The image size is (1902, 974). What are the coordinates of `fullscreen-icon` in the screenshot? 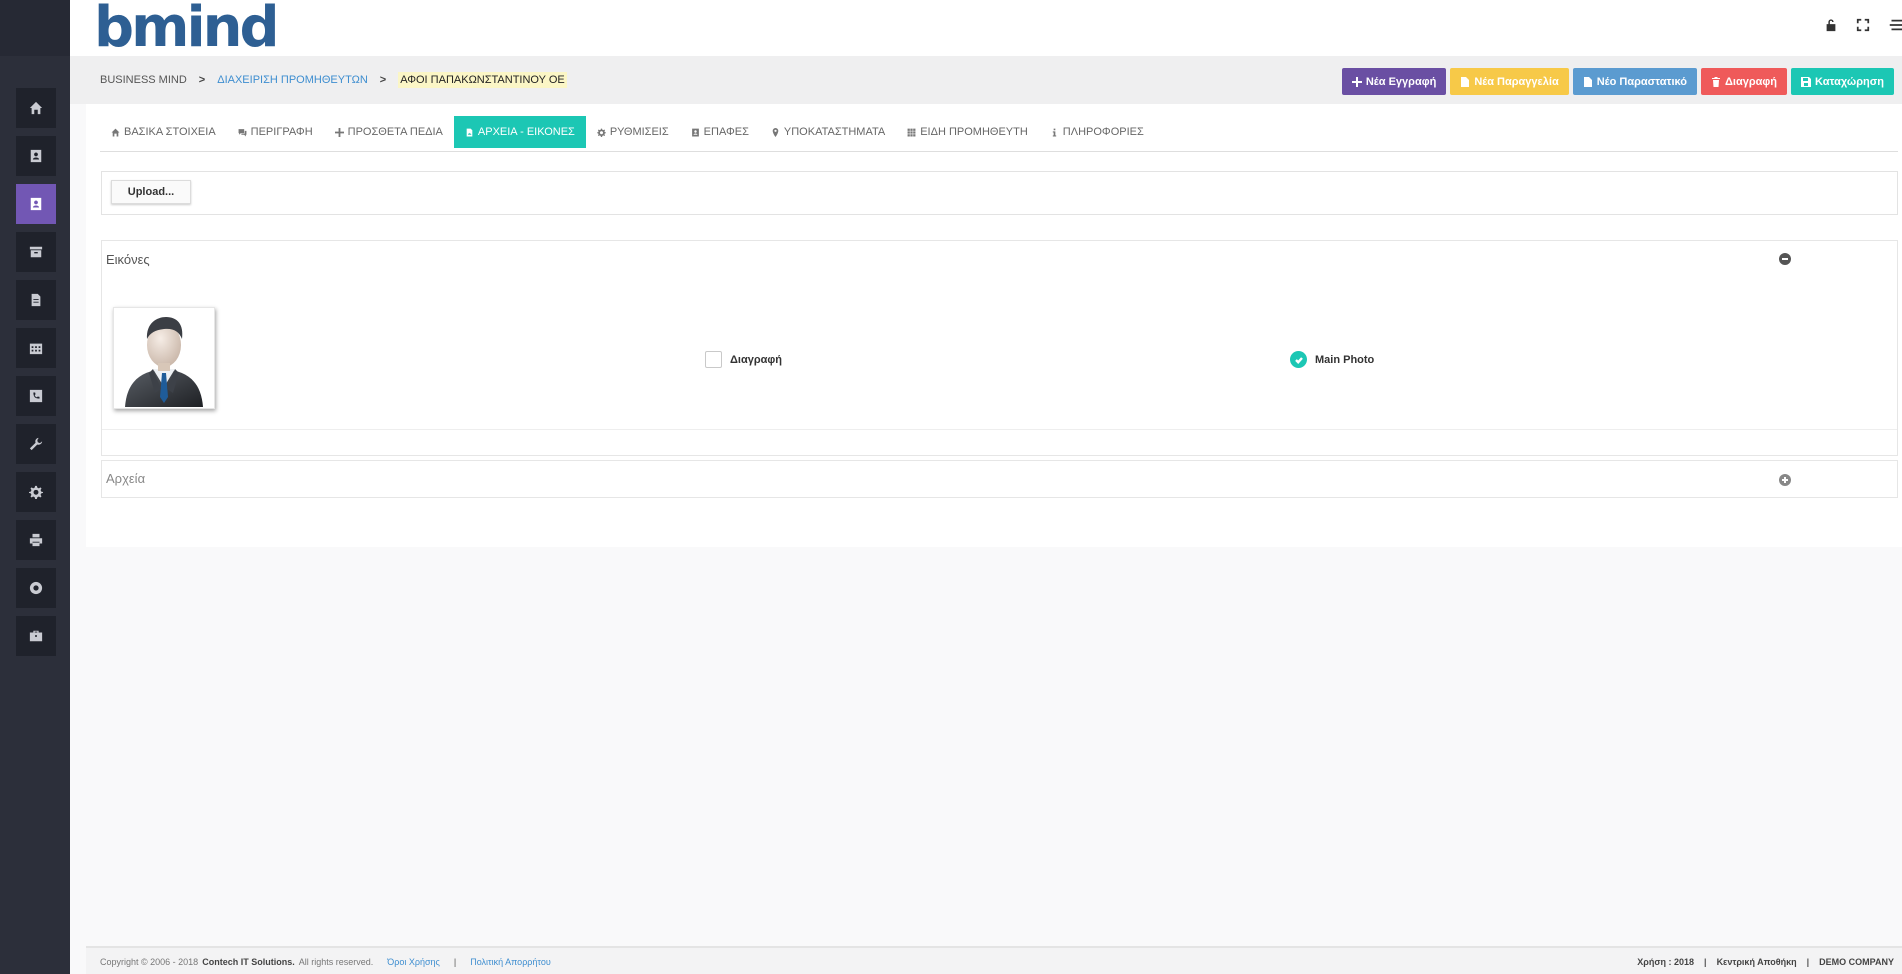 It's located at (1863, 25).